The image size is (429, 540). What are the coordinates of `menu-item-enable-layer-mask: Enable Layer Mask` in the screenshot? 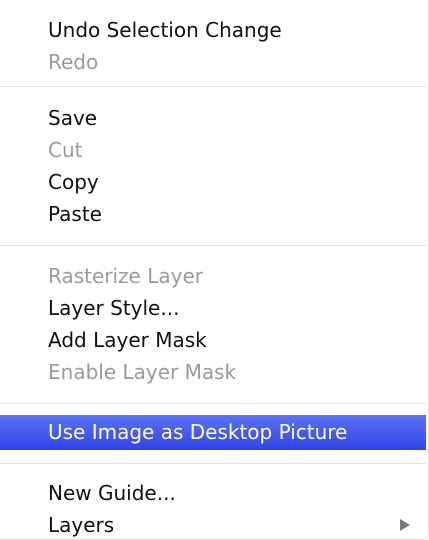 It's located at (142, 372).